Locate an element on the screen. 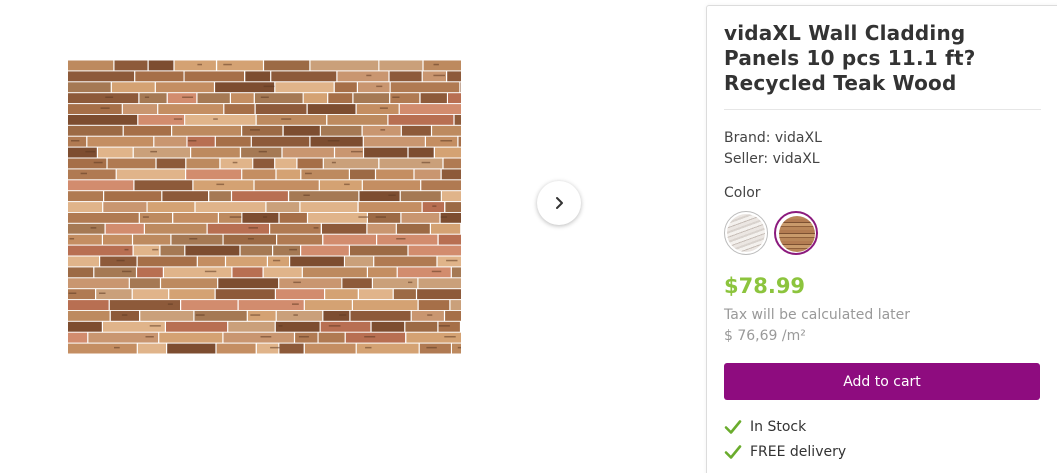 The image size is (1057, 473). feature-free-delivery: FREE delivery is located at coordinates (785, 452).